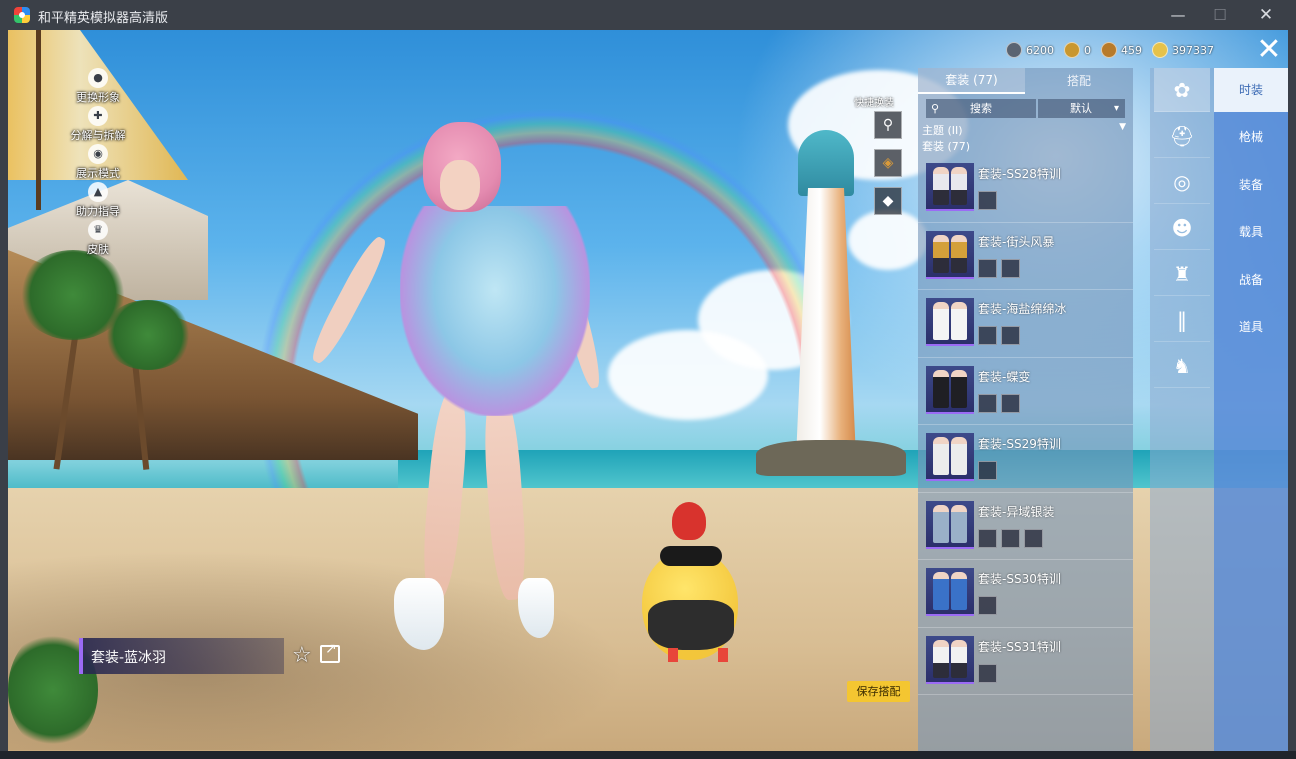 Image resolution: width=1296 pixels, height=759 pixels. What do you see at coordinates (1220, 15) in the screenshot?
I see `maximize-button: ☐` at bounding box center [1220, 15].